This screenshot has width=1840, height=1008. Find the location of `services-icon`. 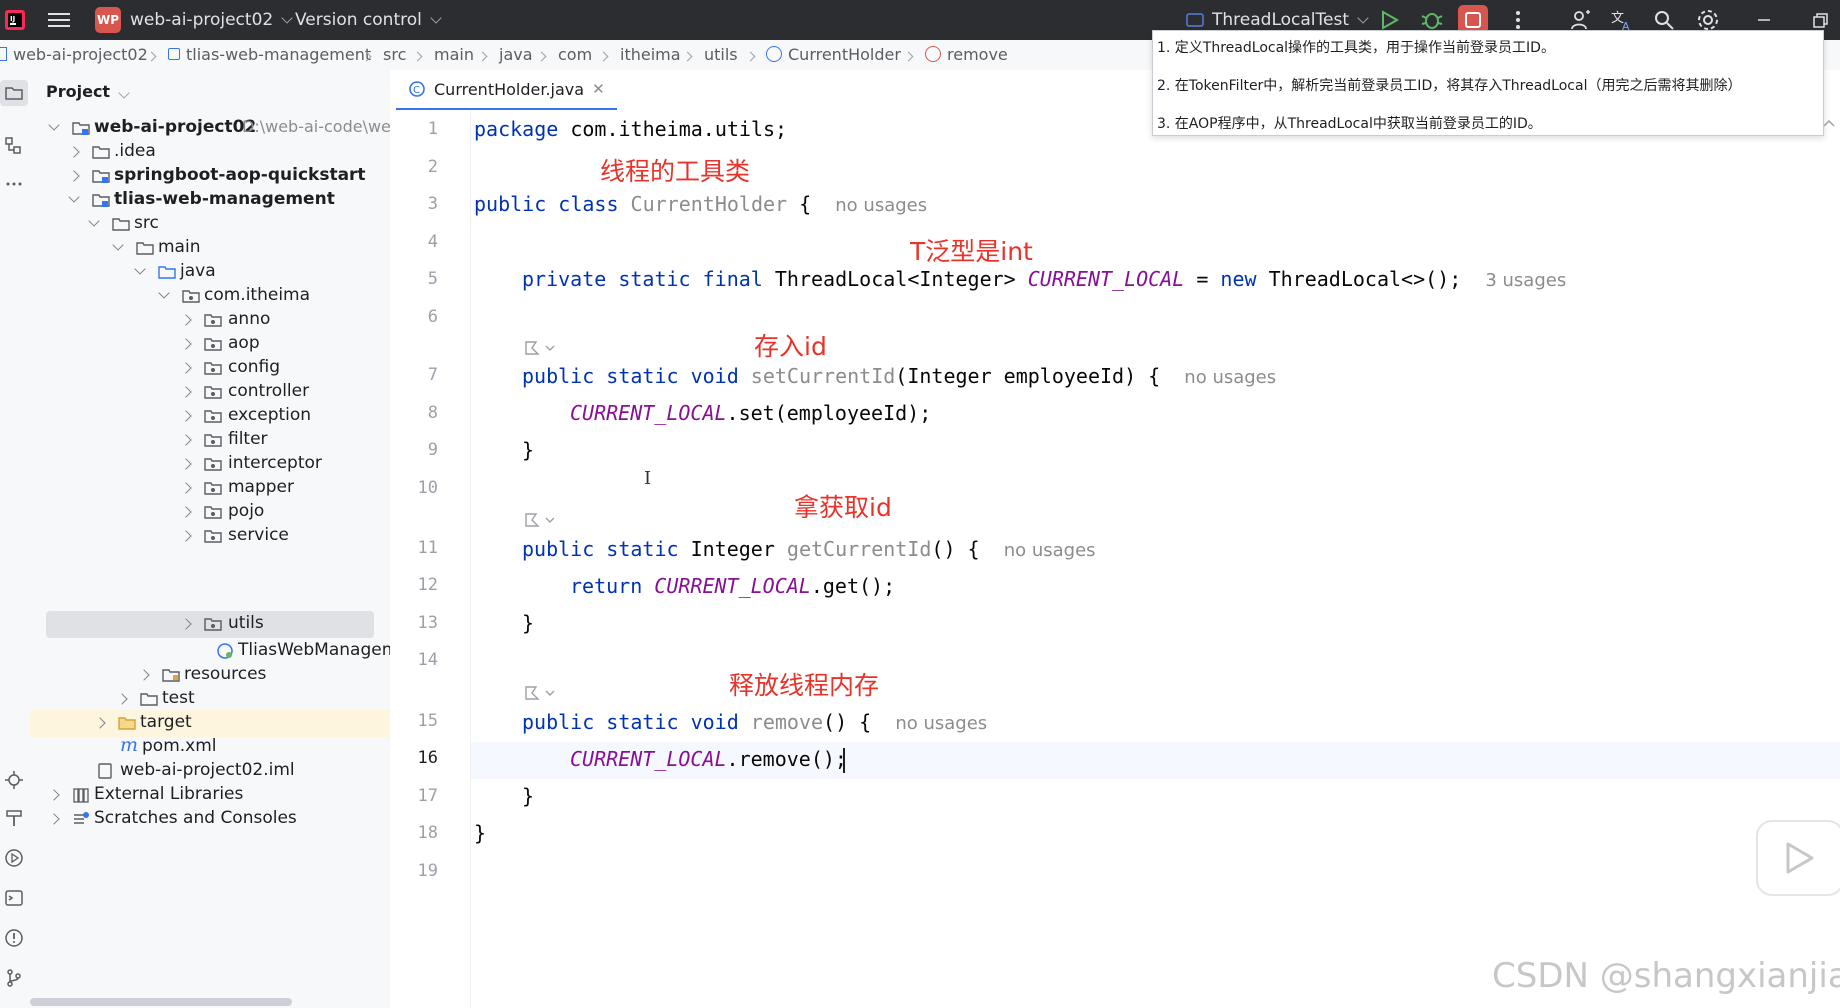

services-icon is located at coordinates (14, 780).